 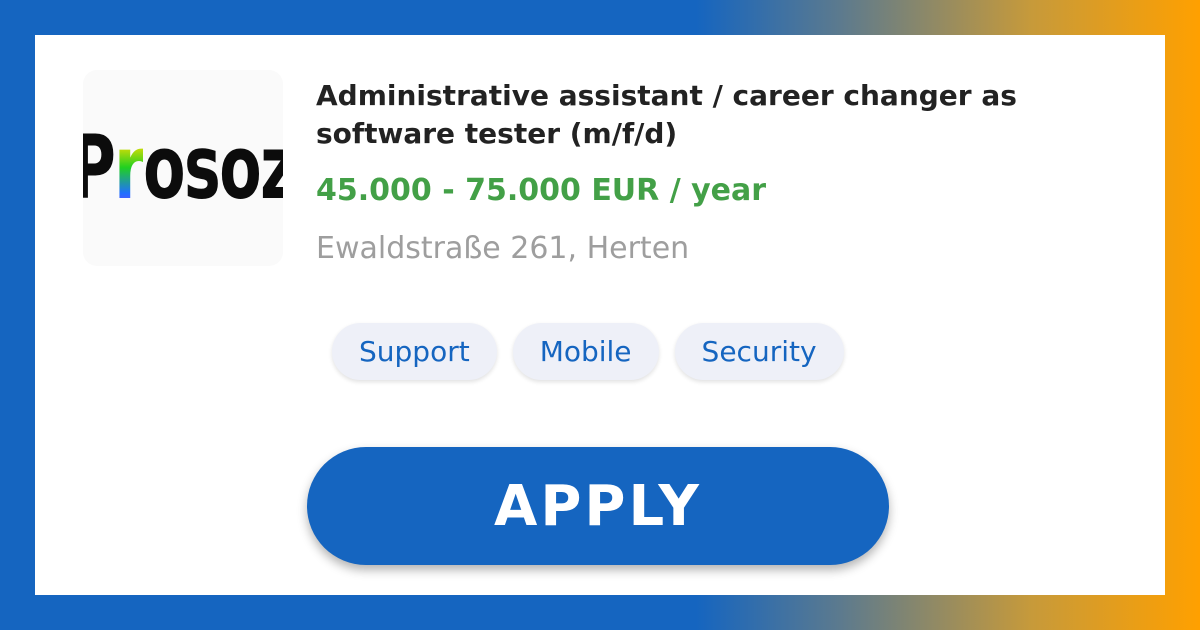 What do you see at coordinates (541, 190) in the screenshot?
I see `salary-range: 45.000 - 75.000 EUR / year` at bounding box center [541, 190].